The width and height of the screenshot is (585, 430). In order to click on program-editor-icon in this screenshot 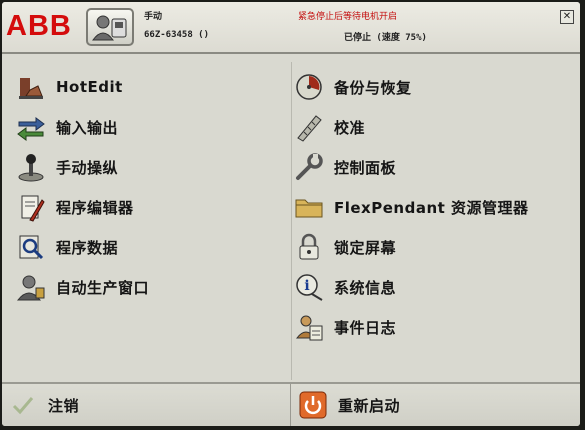, I will do `click(33, 208)`.